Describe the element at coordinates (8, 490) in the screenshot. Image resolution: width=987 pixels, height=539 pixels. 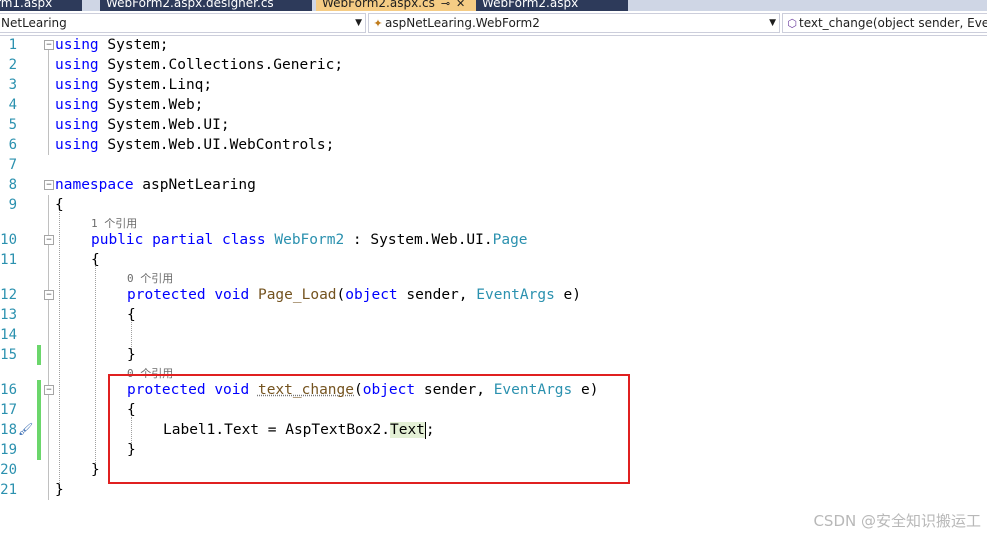
I see `line-number: 21` at that location.